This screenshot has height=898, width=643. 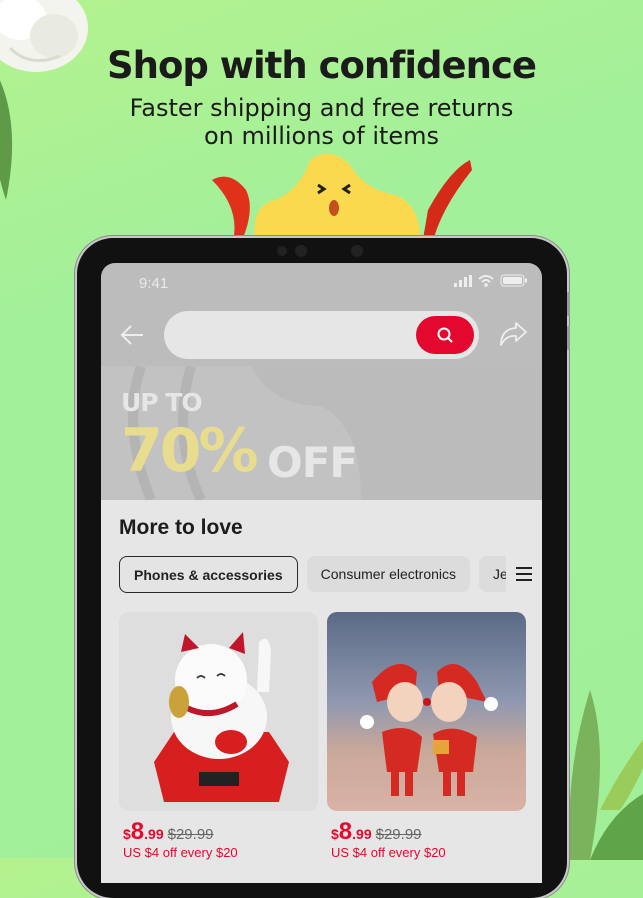 What do you see at coordinates (321, 433) in the screenshot?
I see `promo-banner: UP TO 70% OFF` at bounding box center [321, 433].